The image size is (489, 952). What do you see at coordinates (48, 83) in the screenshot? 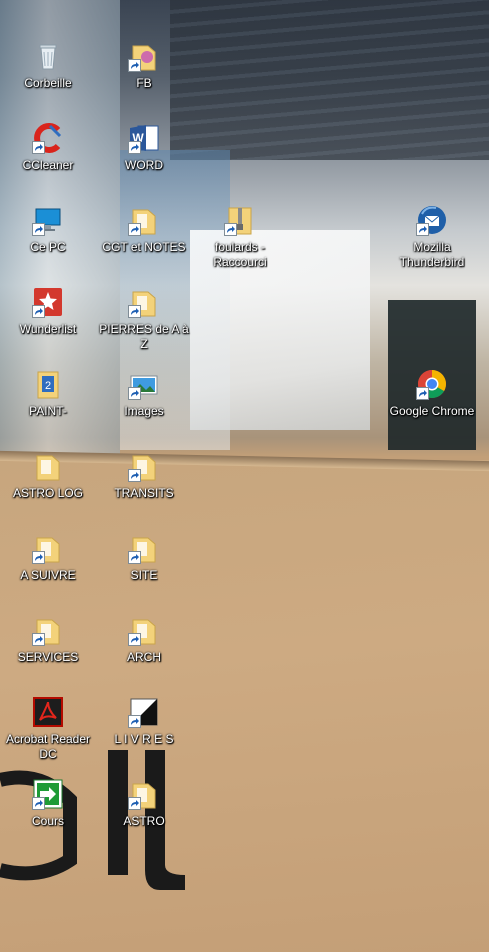
I see `icon-label: Corbeille` at bounding box center [48, 83].